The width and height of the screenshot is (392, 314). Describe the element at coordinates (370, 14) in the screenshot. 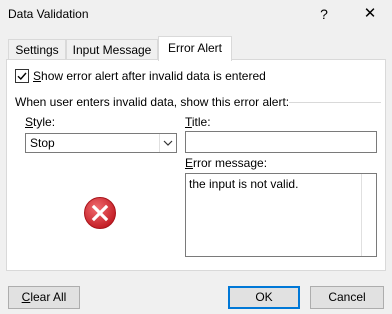

I see `close-button: ✕` at that location.